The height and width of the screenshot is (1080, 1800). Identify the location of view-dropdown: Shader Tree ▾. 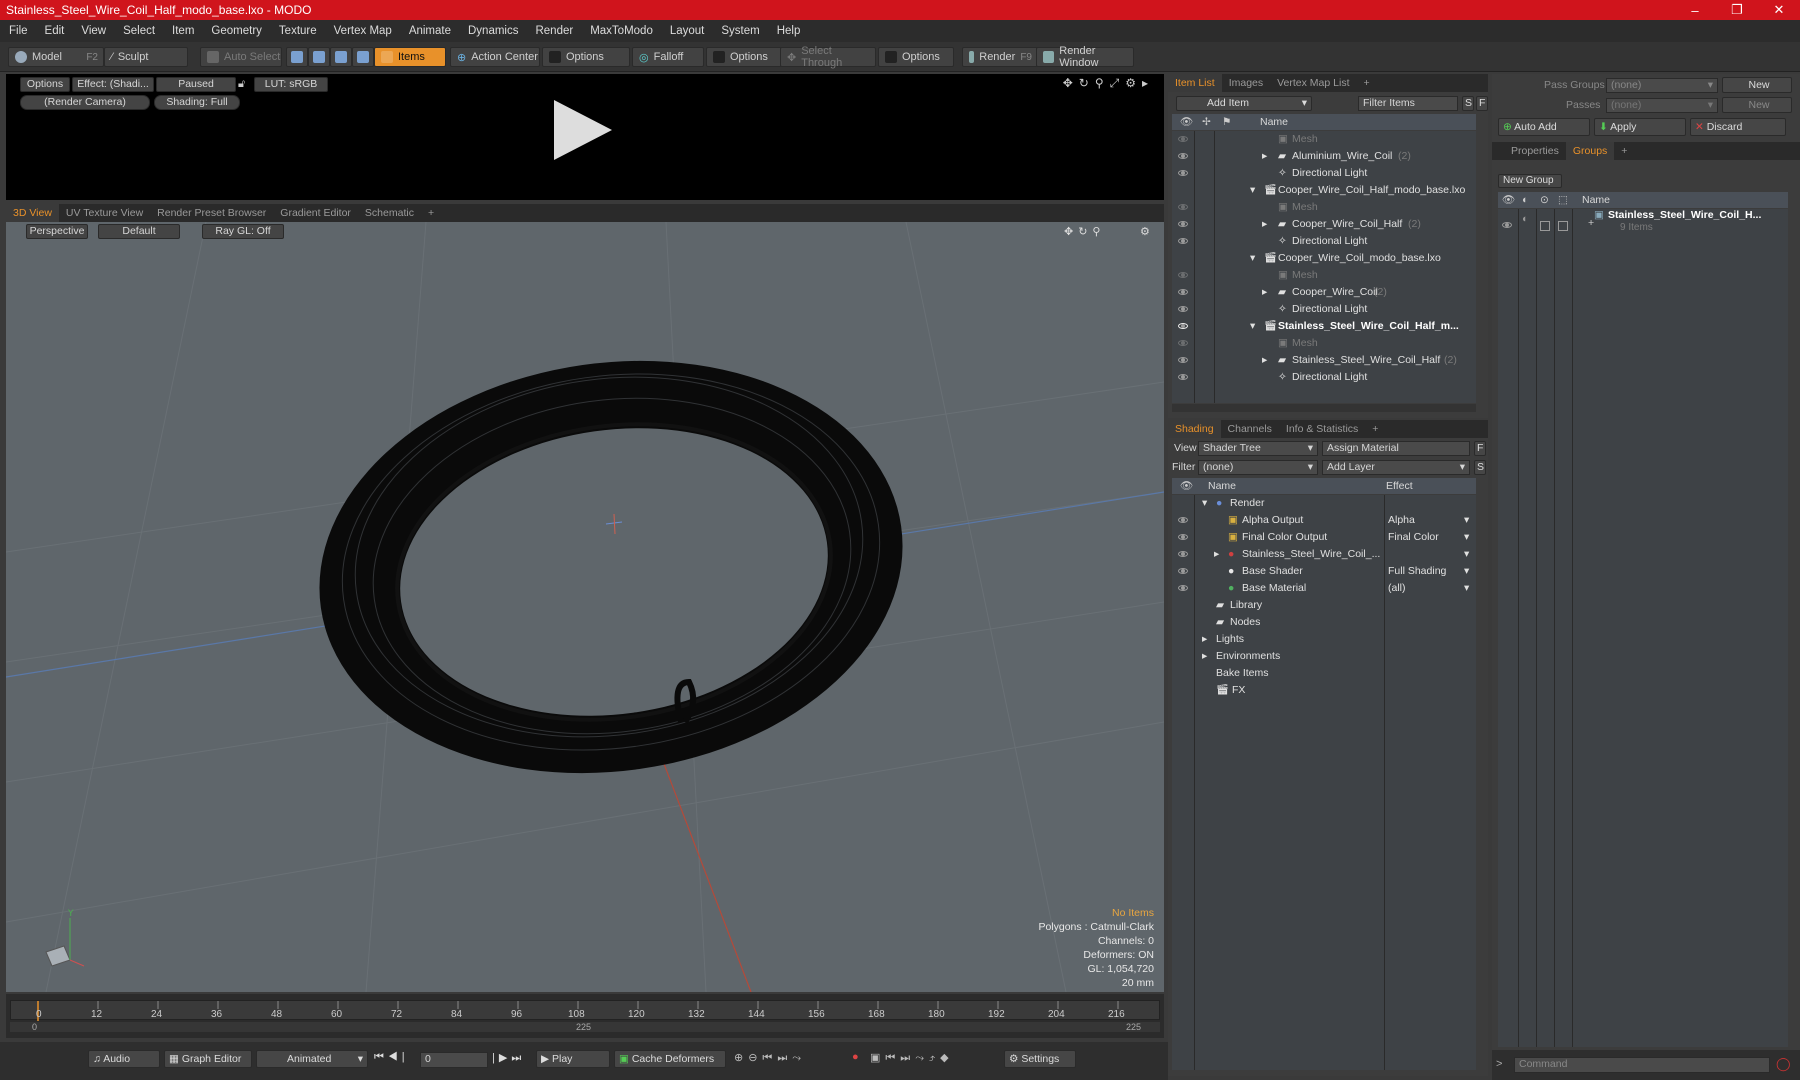
(1258, 448).